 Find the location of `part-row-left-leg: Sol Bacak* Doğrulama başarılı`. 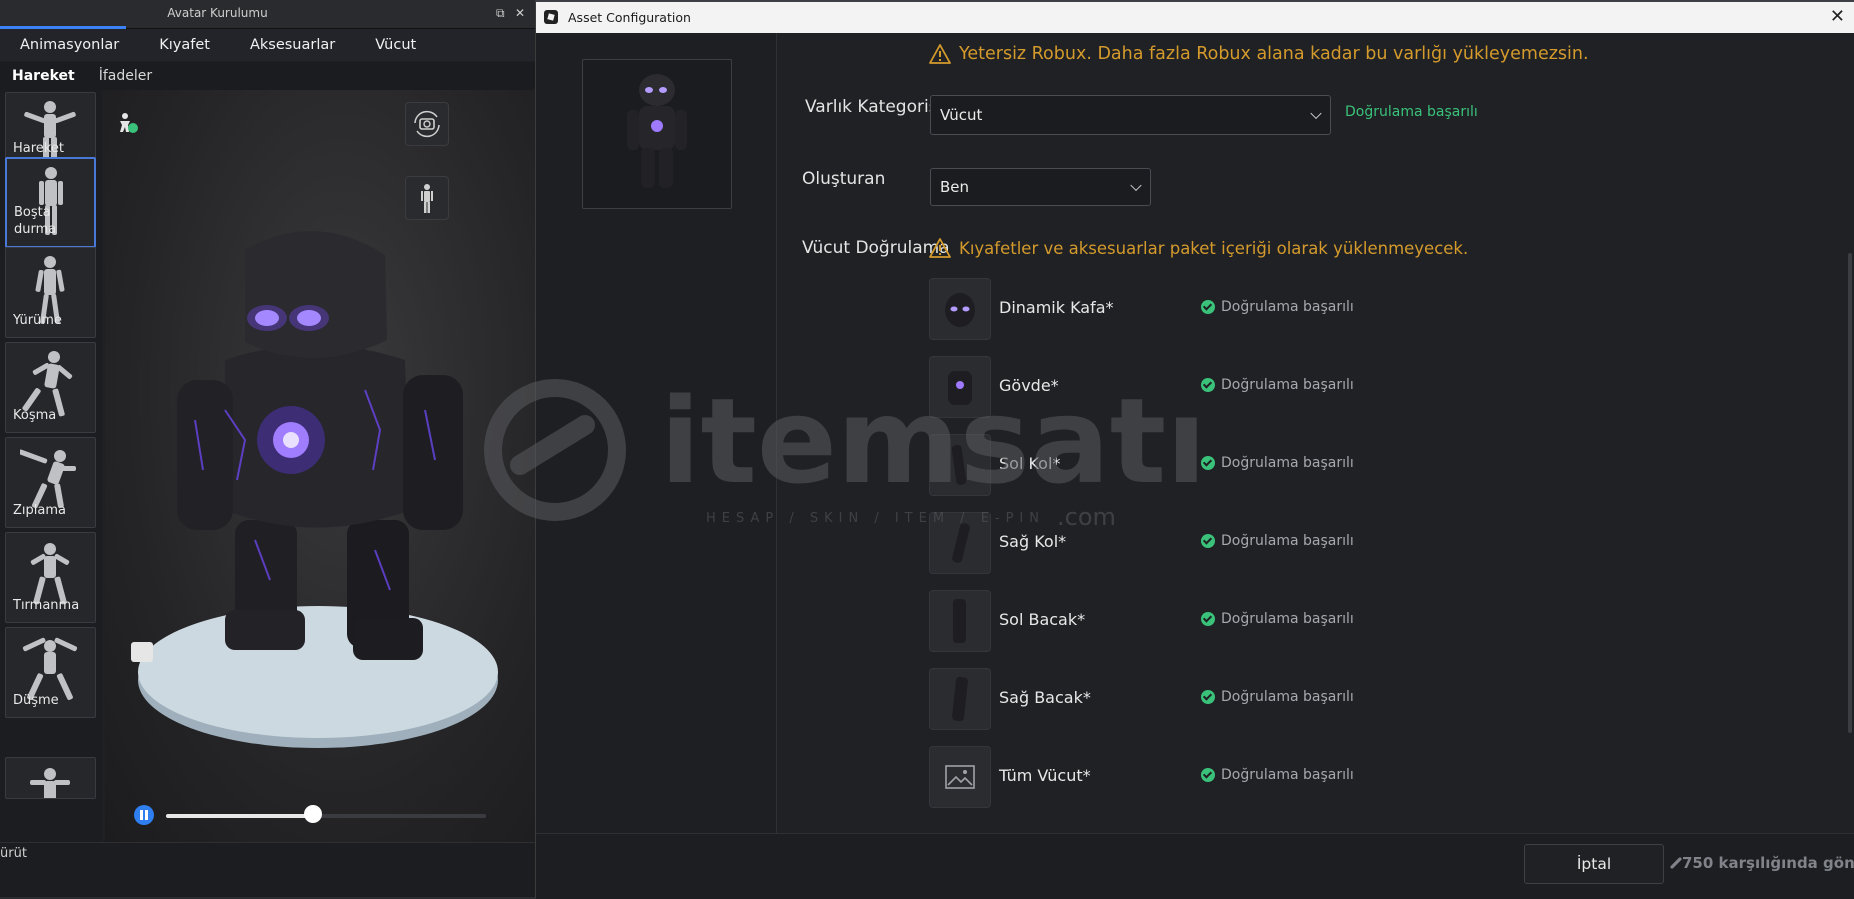

part-row-left-leg: Sol Bacak* Doğrulama başarılı is located at coordinates (1179, 621).